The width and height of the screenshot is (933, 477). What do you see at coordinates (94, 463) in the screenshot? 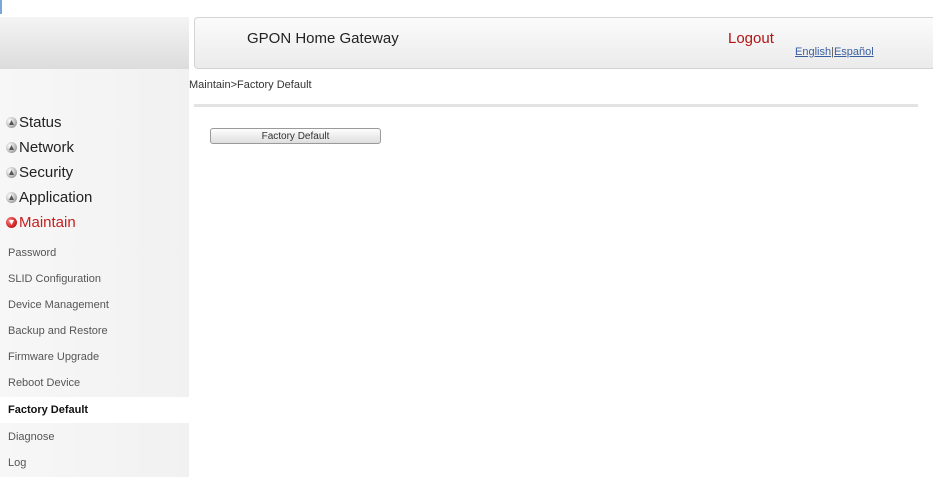
I see `sidebar-item-log: Log` at bounding box center [94, 463].